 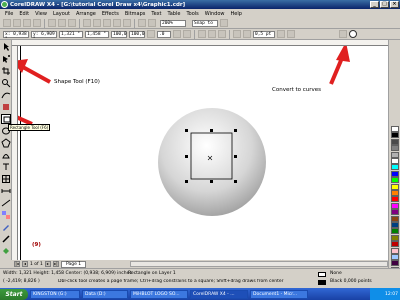 What do you see at coordinates (135, 14) in the screenshot?
I see `menu-bitmaps: Bitmaps` at bounding box center [135, 14].